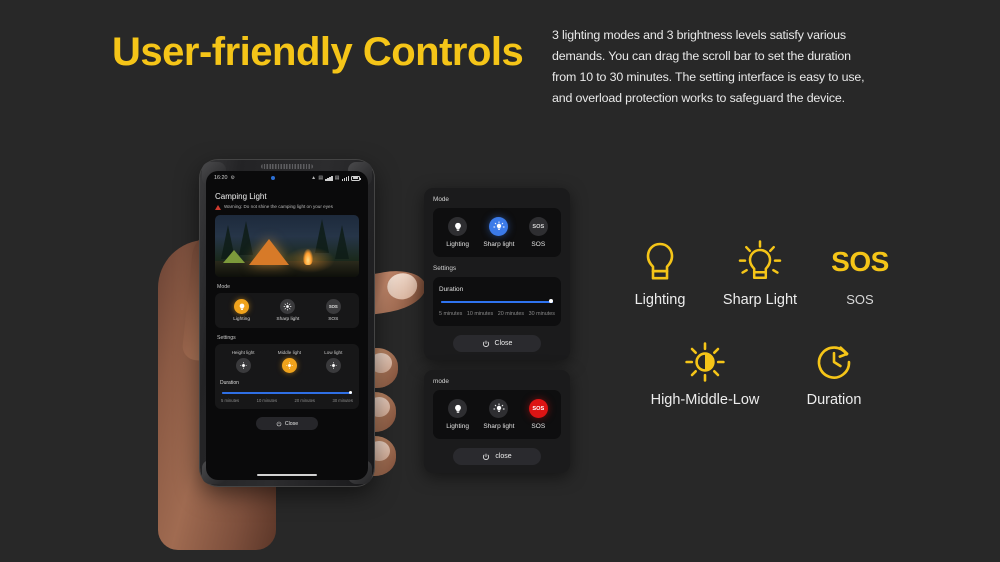 This screenshot has width=1000, height=562. Describe the element at coordinates (355, 178) in the screenshot. I see `battery-icon` at that location.